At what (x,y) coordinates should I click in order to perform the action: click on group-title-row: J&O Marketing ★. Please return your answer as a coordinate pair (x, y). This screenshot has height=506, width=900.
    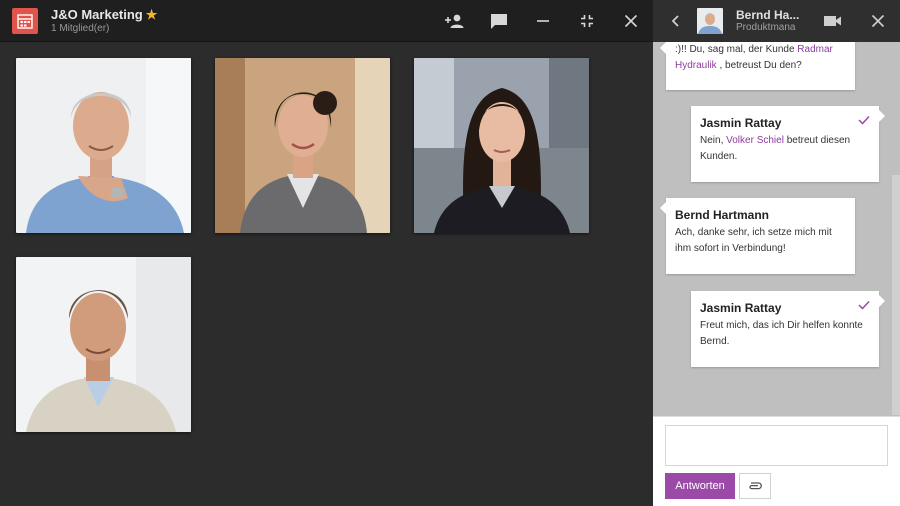
    Looking at the image, I should click on (104, 15).